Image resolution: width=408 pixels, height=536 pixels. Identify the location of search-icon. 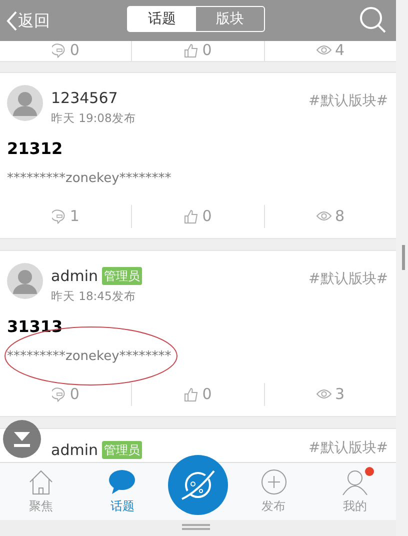
(373, 20).